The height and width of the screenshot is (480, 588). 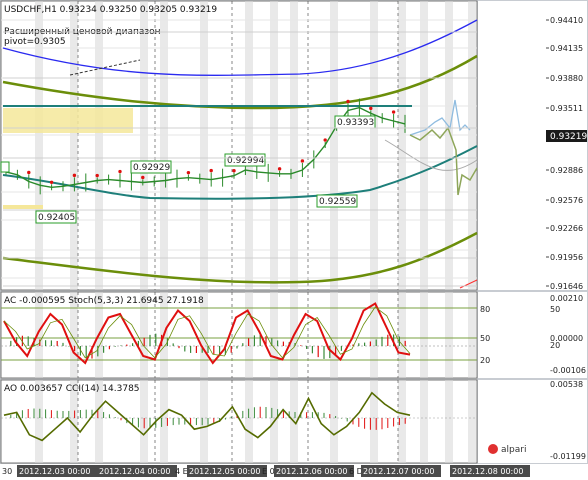 I want to click on price-label-0-92929: 0.92929, so click(x=151, y=167).